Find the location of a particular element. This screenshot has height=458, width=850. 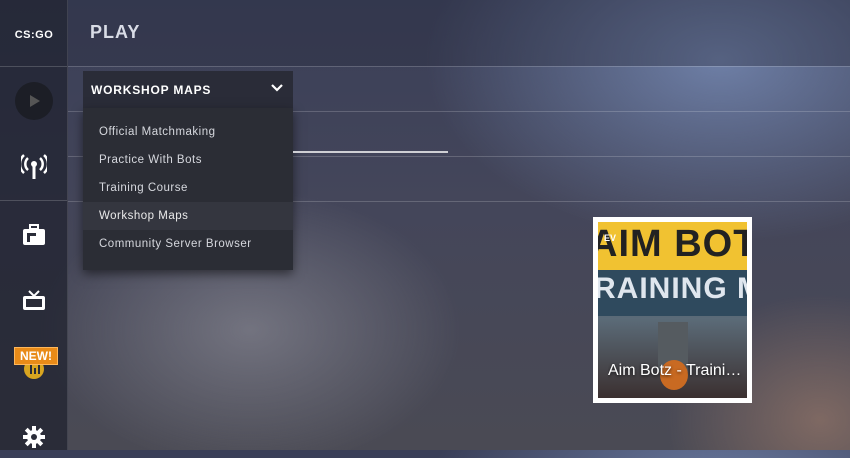

menu-item-workshop-maps: Workshop Maps is located at coordinates (188, 216).